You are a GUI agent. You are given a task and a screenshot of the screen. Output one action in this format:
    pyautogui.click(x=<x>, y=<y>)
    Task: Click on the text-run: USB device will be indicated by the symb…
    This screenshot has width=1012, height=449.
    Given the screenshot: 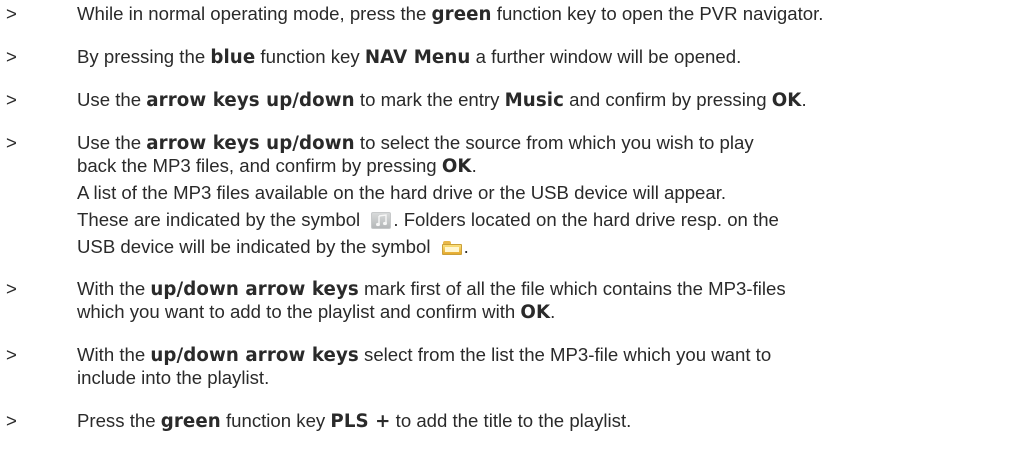 What is the action you would take?
    pyautogui.click(x=256, y=246)
    